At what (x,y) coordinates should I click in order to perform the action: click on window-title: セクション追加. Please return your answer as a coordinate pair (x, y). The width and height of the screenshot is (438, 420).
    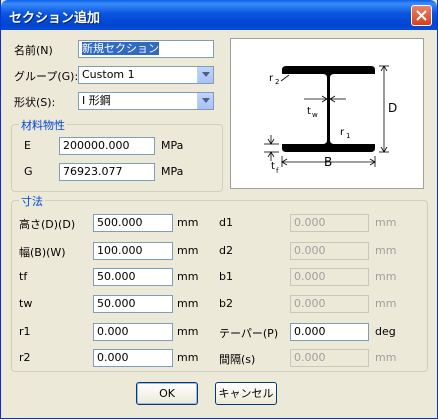
    Looking at the image, I should click on (55, 18).